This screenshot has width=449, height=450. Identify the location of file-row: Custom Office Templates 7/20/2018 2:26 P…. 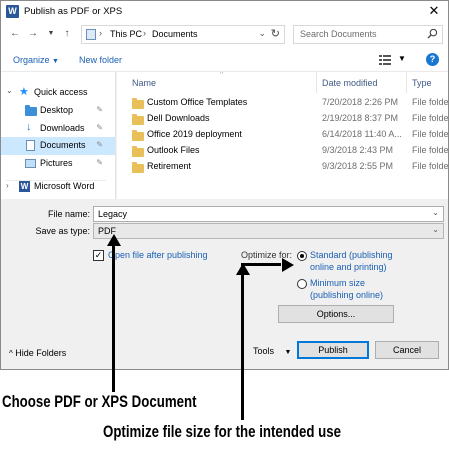
(282, 103).